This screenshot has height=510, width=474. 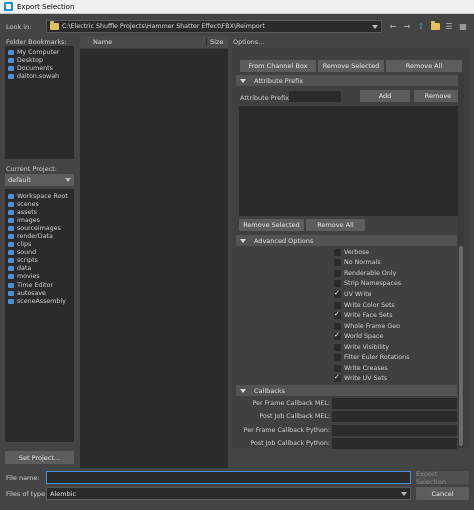 I want to click on callbacks-header: Callbacks, so click(x=346, y=390).